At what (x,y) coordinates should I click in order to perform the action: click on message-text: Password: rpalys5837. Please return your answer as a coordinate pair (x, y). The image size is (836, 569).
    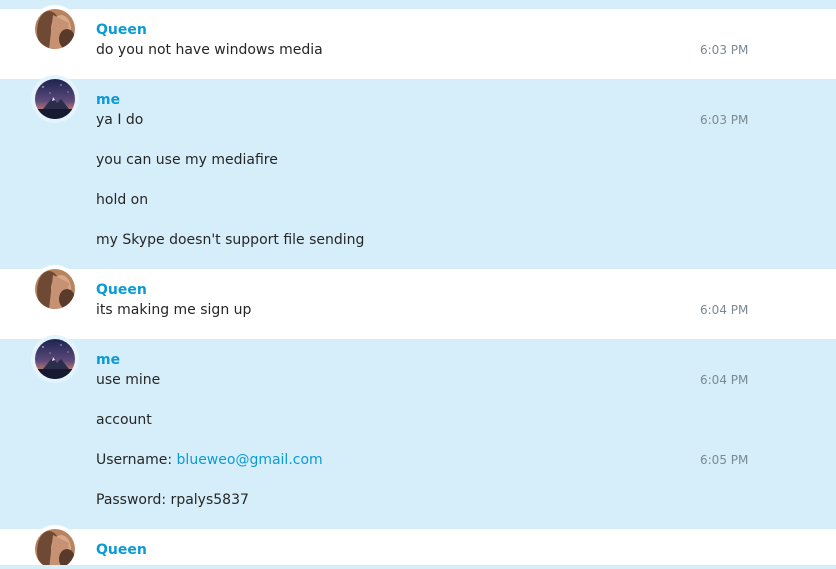
    Looking at the image, I should click on (172, 500).